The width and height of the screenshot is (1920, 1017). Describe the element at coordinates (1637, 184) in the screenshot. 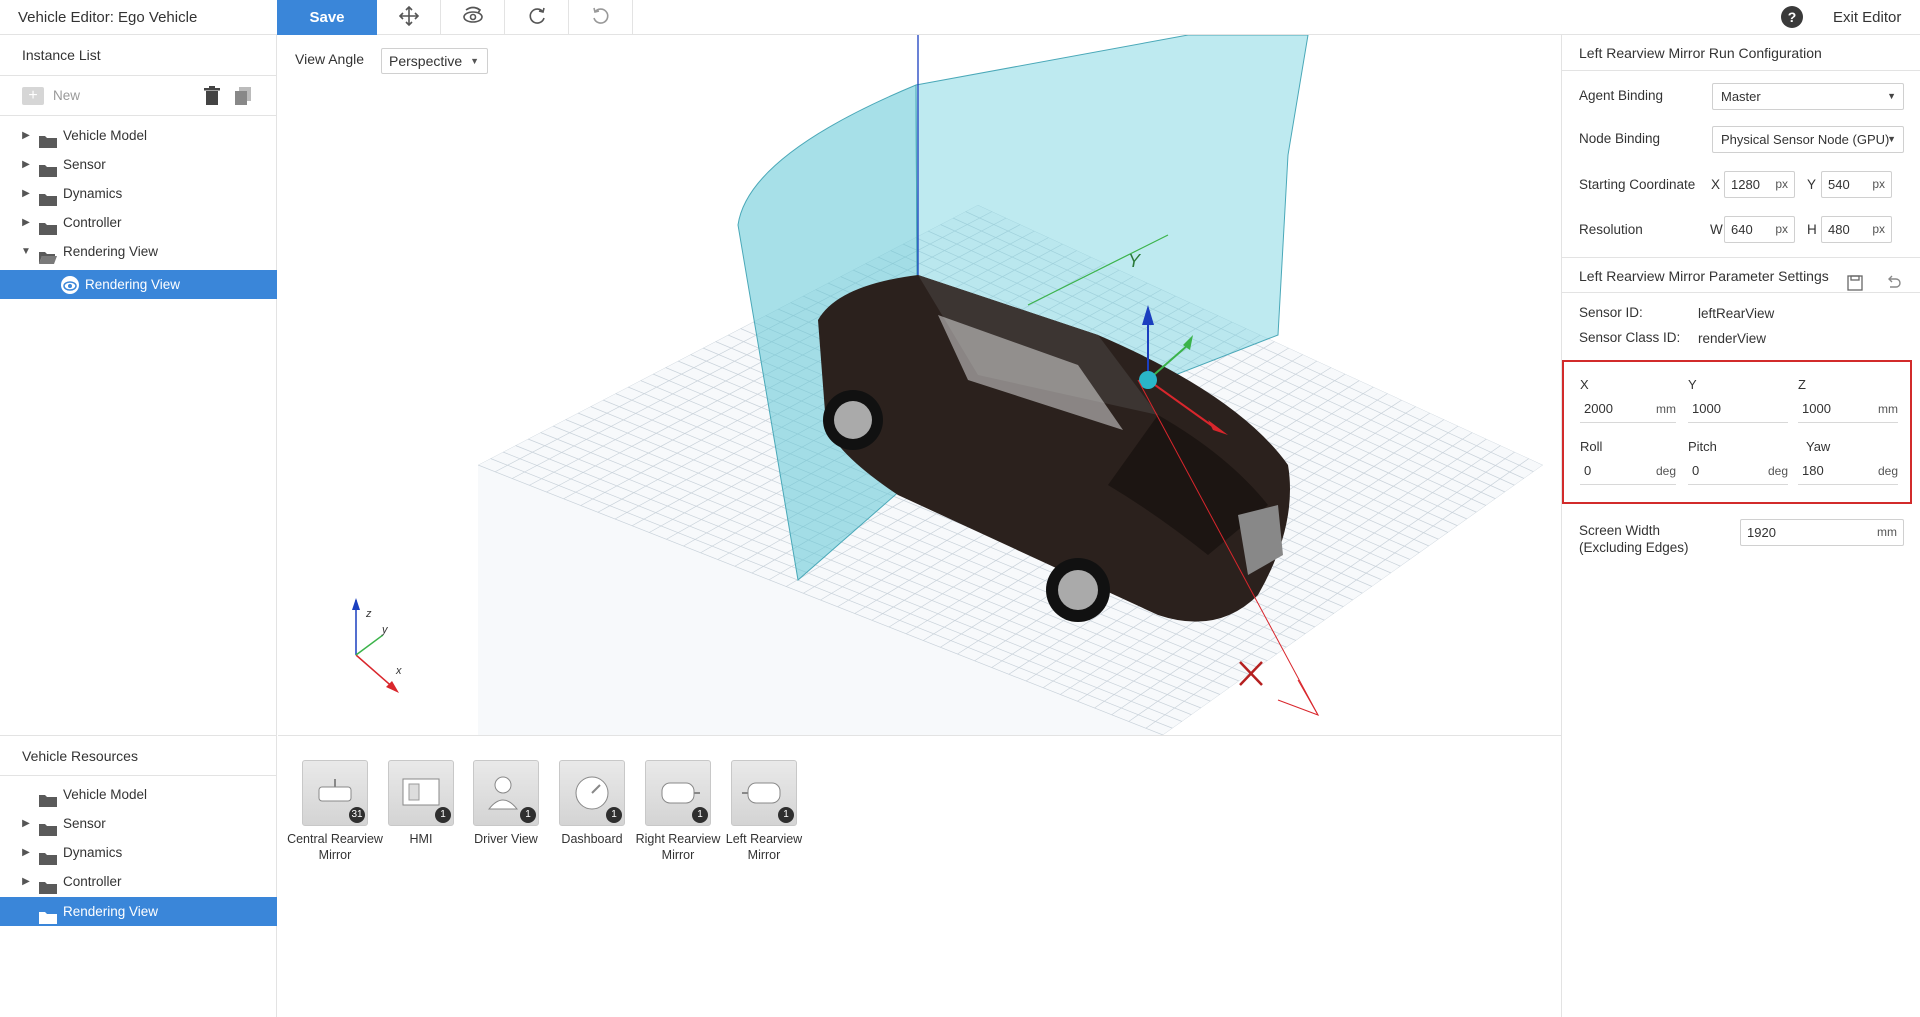

I see `starting-coordinate-label: Starting Coordinate` at that location.